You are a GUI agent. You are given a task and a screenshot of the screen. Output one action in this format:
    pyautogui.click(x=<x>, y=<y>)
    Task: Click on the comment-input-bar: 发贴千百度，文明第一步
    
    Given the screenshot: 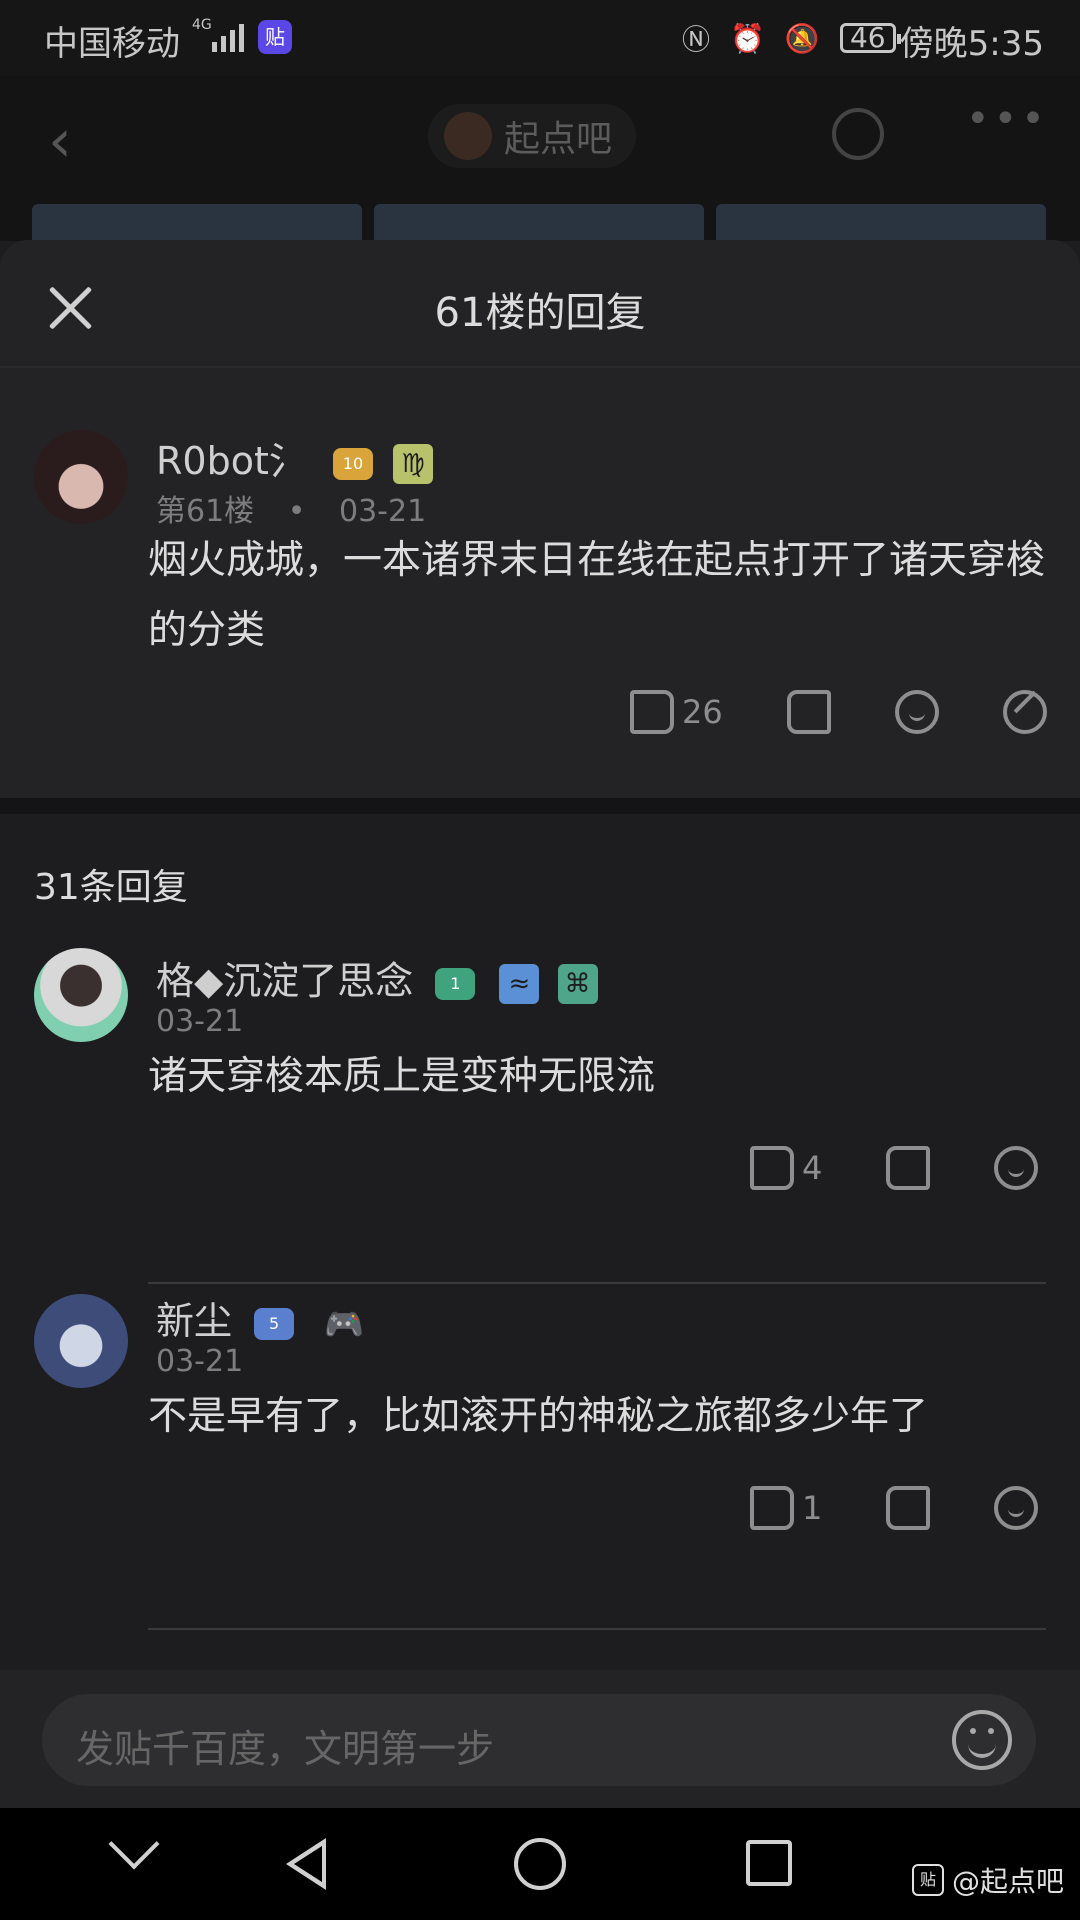 What is the action you would take?
    pyautogui.click(x=540, y=1739)
    